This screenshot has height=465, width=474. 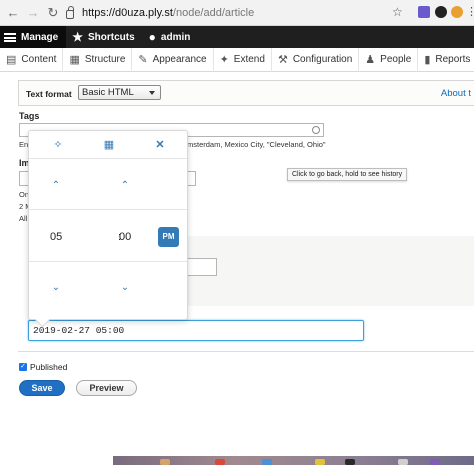 What do you see at coordinates (108, 225) in the screenshot?
I see `time-picker-popup: ✧ ▦ ✕ ⌃ ⌃ 05 : 00 PM ⌄ ⌄` at bounding box center [108, 225].